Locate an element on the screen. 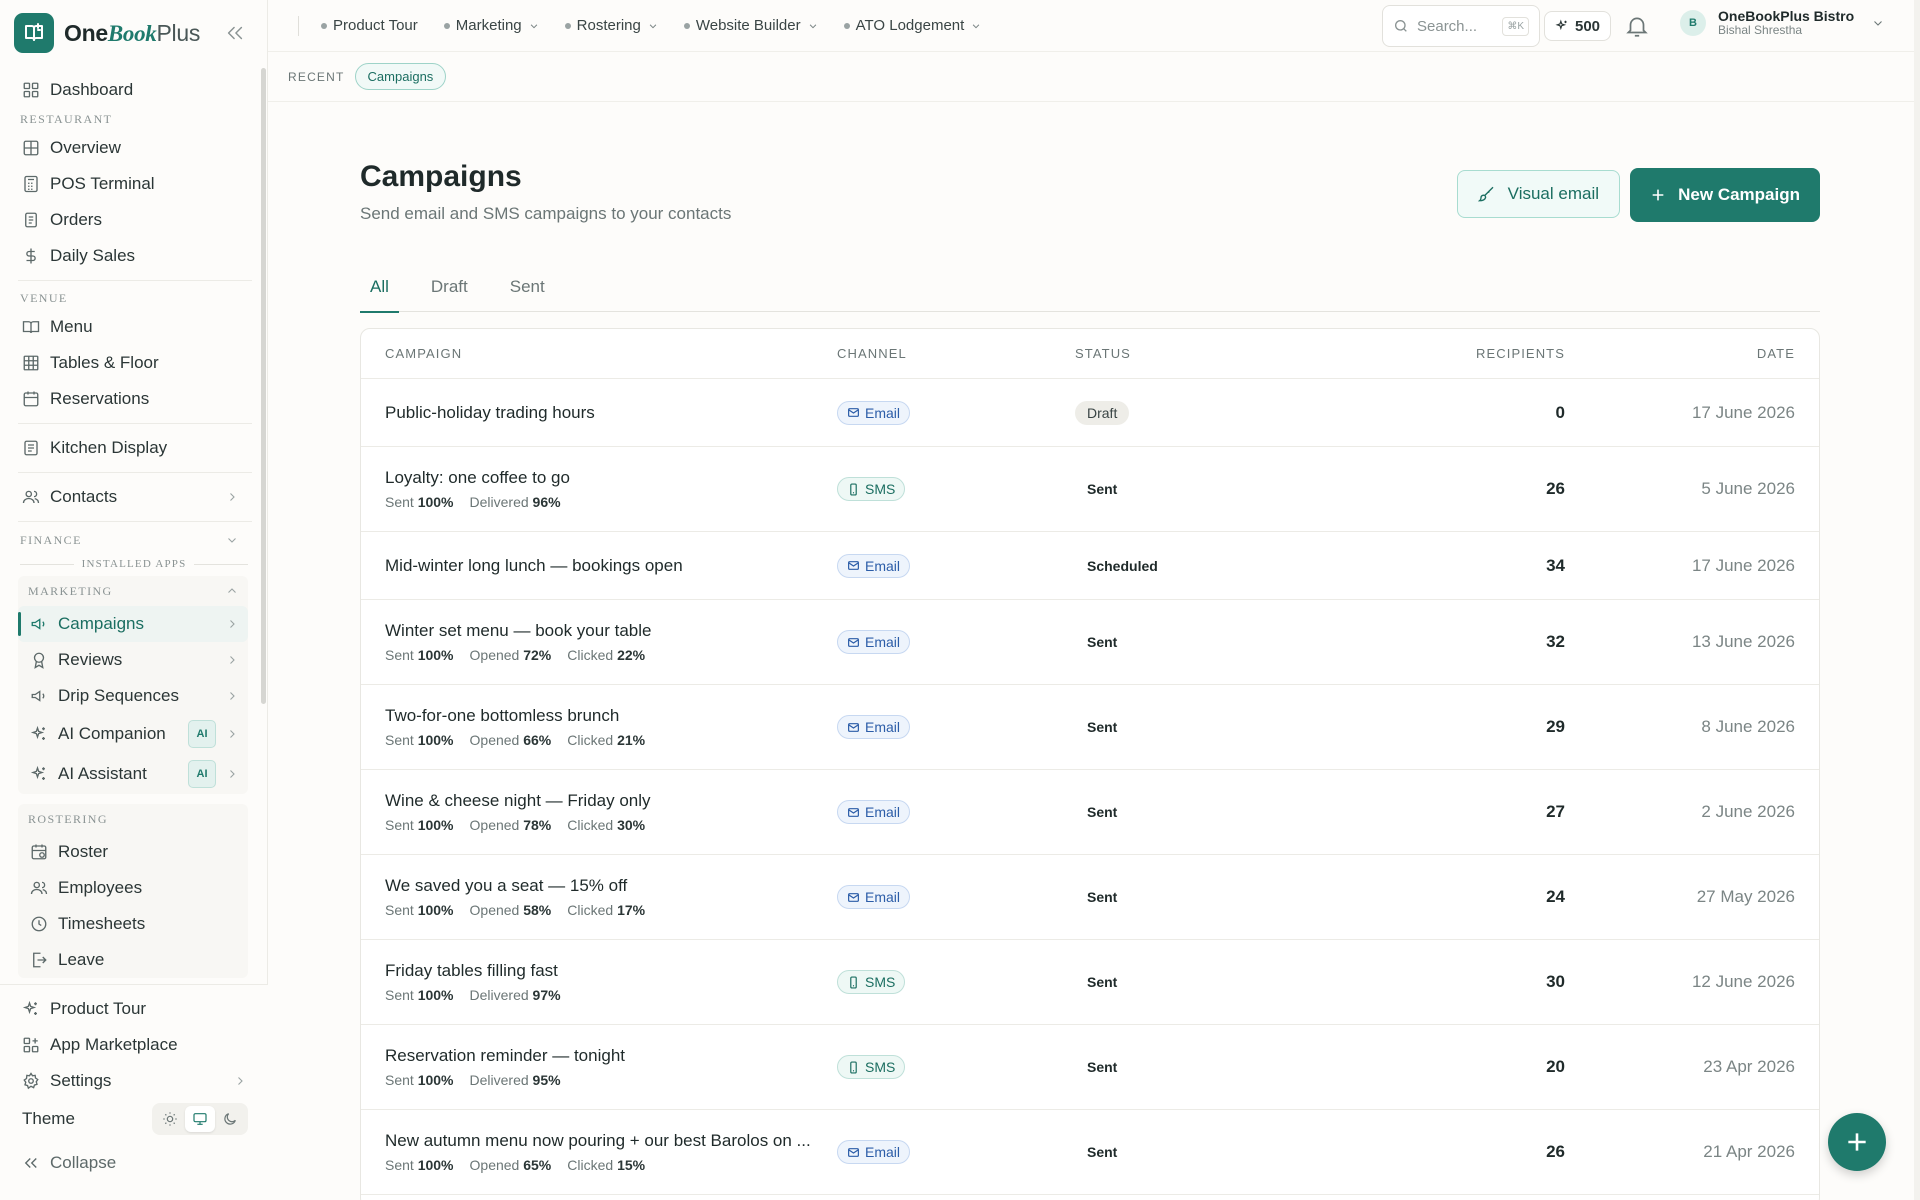 The height and width of the screenshot is (1200, 1920). new-campaign-label: New Campaign is located at coordinates (1739, 194).